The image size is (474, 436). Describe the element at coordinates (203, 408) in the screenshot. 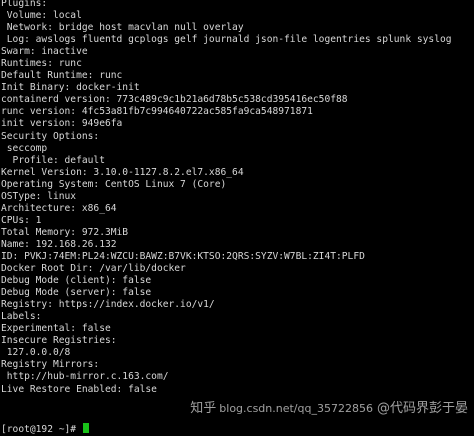

I see `watermark-brand: 知乎` at that location.